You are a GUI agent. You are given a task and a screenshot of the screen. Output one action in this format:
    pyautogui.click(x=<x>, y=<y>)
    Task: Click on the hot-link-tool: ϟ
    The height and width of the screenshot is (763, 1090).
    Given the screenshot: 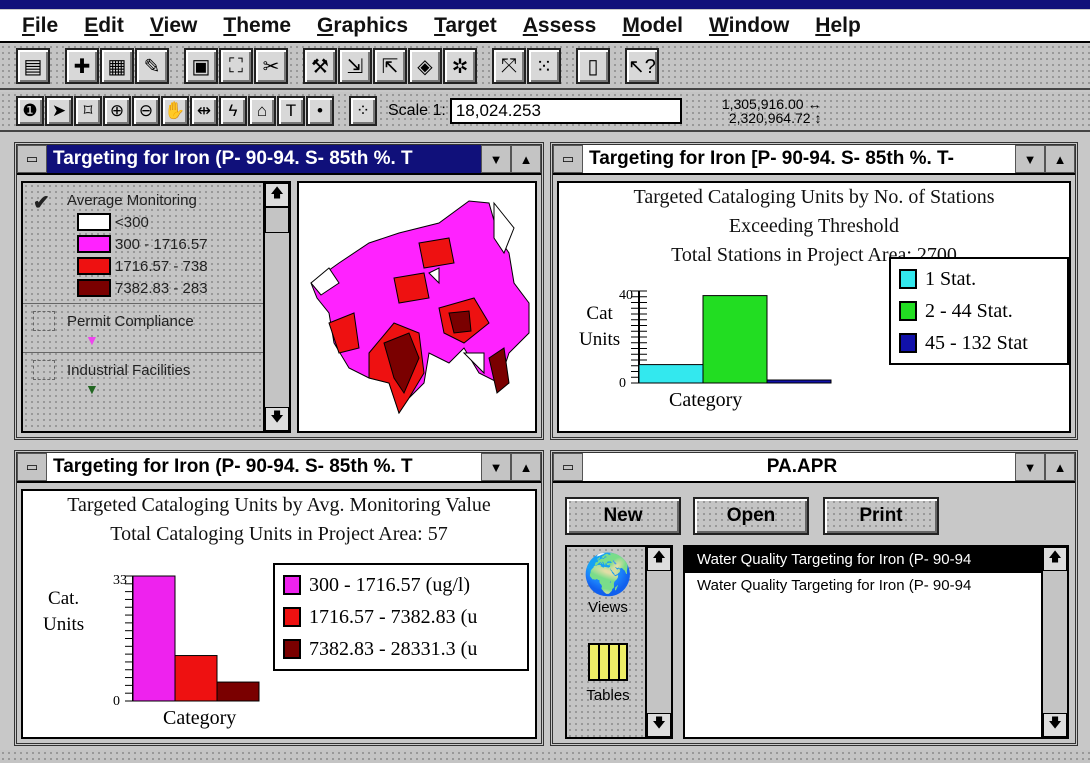 What is the action you would take?
    pyautogui.click(x=233, y=111)
    